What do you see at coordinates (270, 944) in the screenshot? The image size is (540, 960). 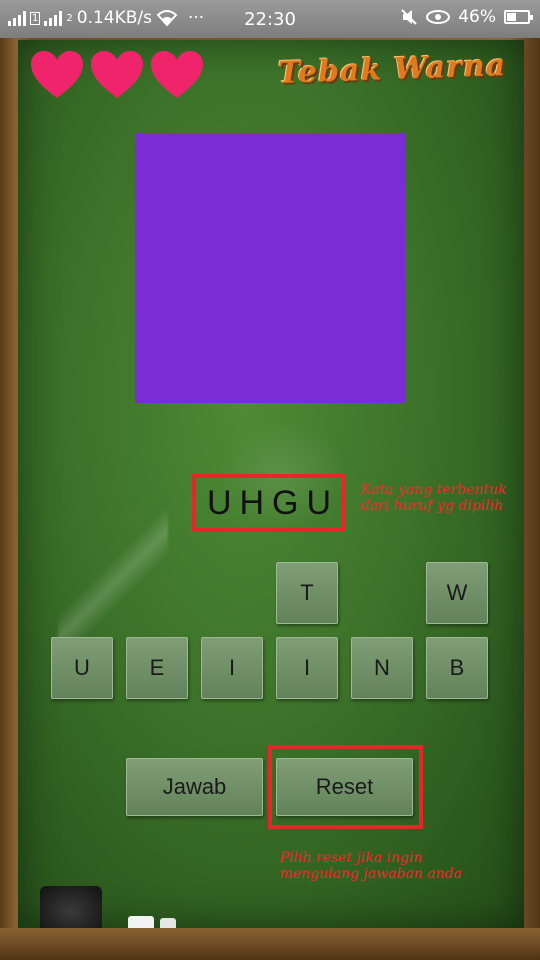 I see `bottom-rail` at bounding box center [270, 944].